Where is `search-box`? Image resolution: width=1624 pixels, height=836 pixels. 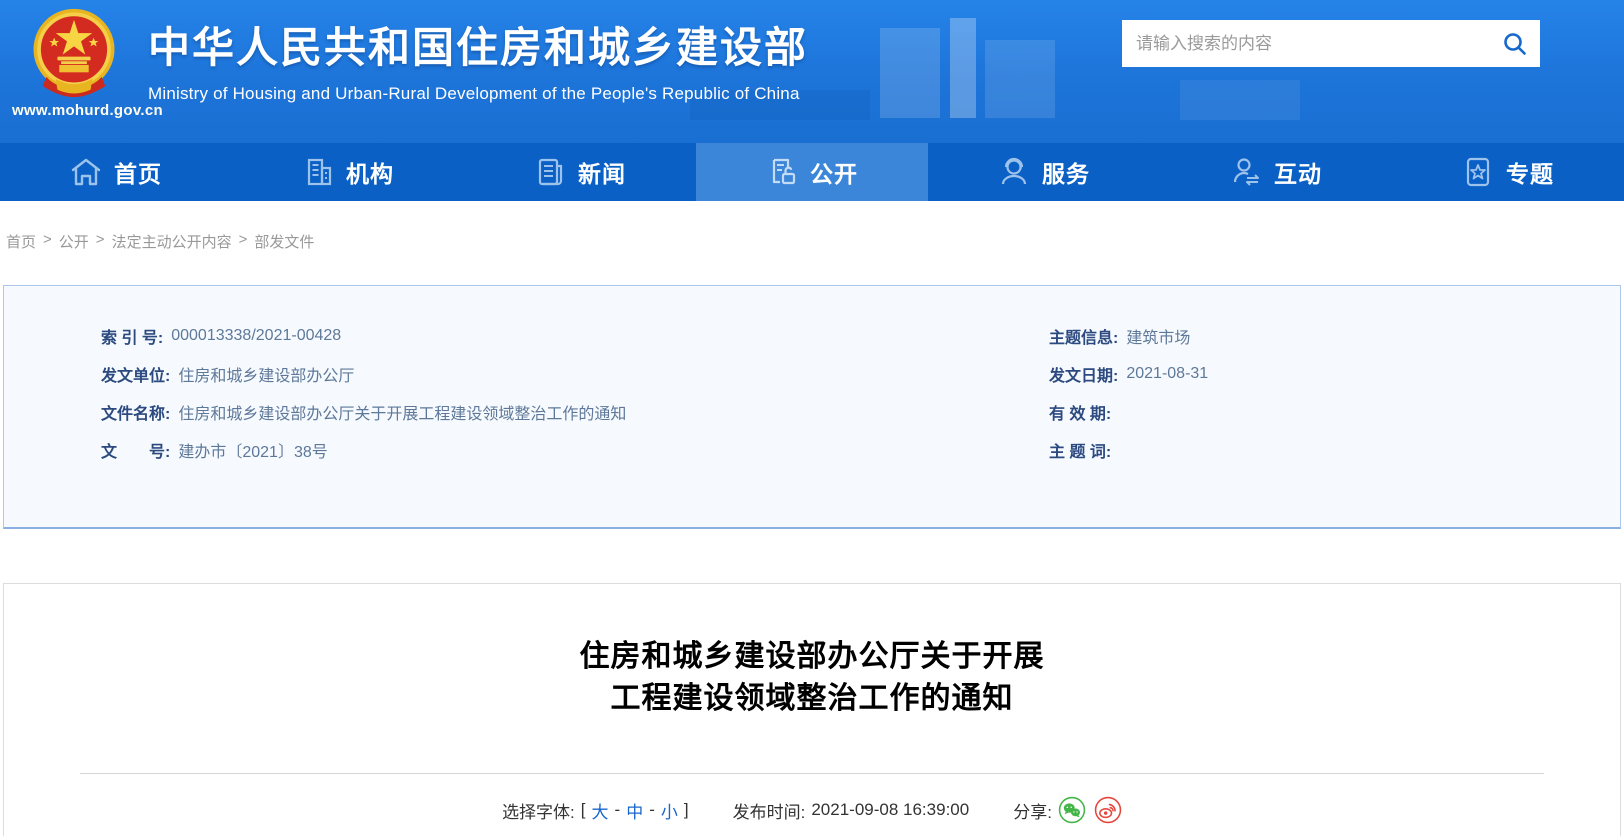 search-box is located at coordinates (1331, 43).